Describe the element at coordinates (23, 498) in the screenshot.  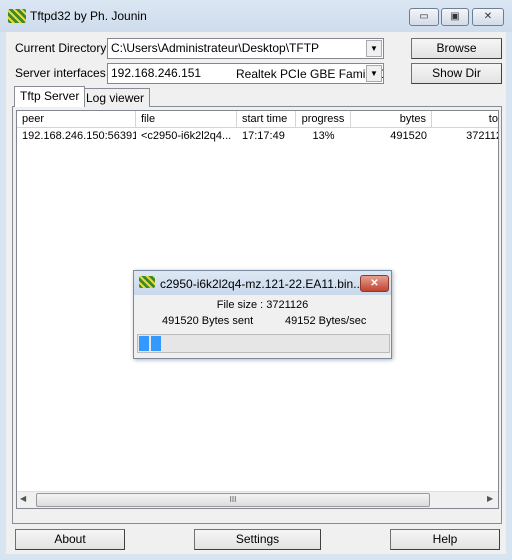
I see `scroll-left-icon: ◀` at that location.